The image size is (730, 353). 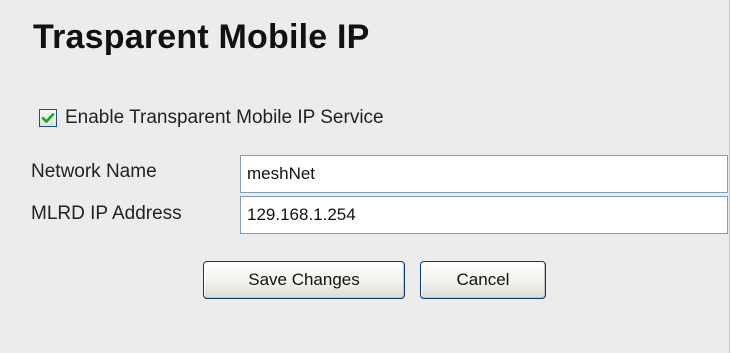 What do you see at coordinates (304, 280) in the screenshot?
I see `save-changes-button: Save Changes` at bounding box center [304, 280].